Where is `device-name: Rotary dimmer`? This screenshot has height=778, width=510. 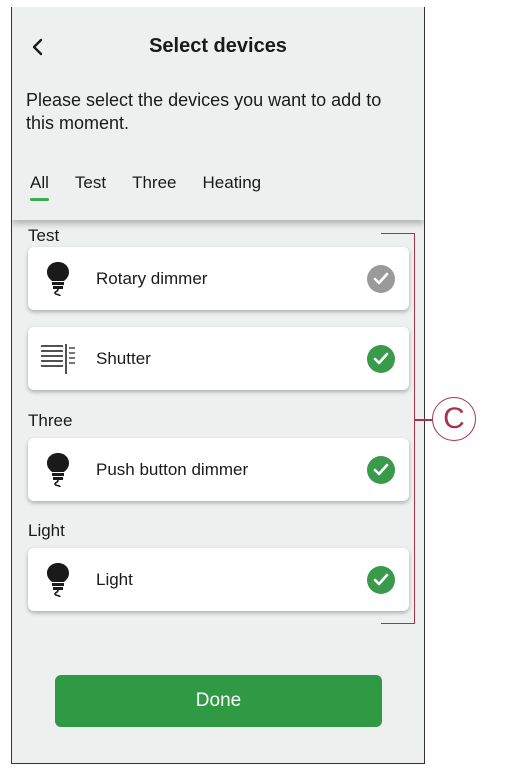 device-name: Rotary dimmer is located at coordinates (152, 278).